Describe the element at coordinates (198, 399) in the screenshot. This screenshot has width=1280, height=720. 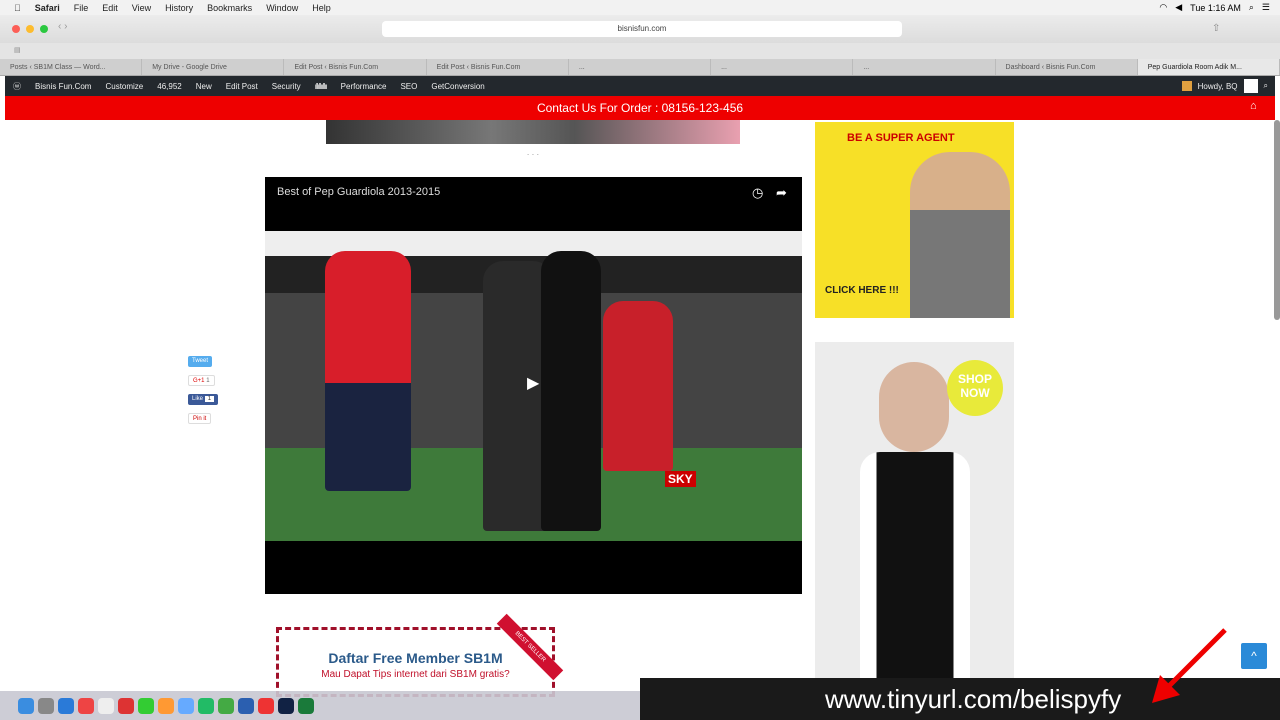
I see `like-label: Like` at that location.